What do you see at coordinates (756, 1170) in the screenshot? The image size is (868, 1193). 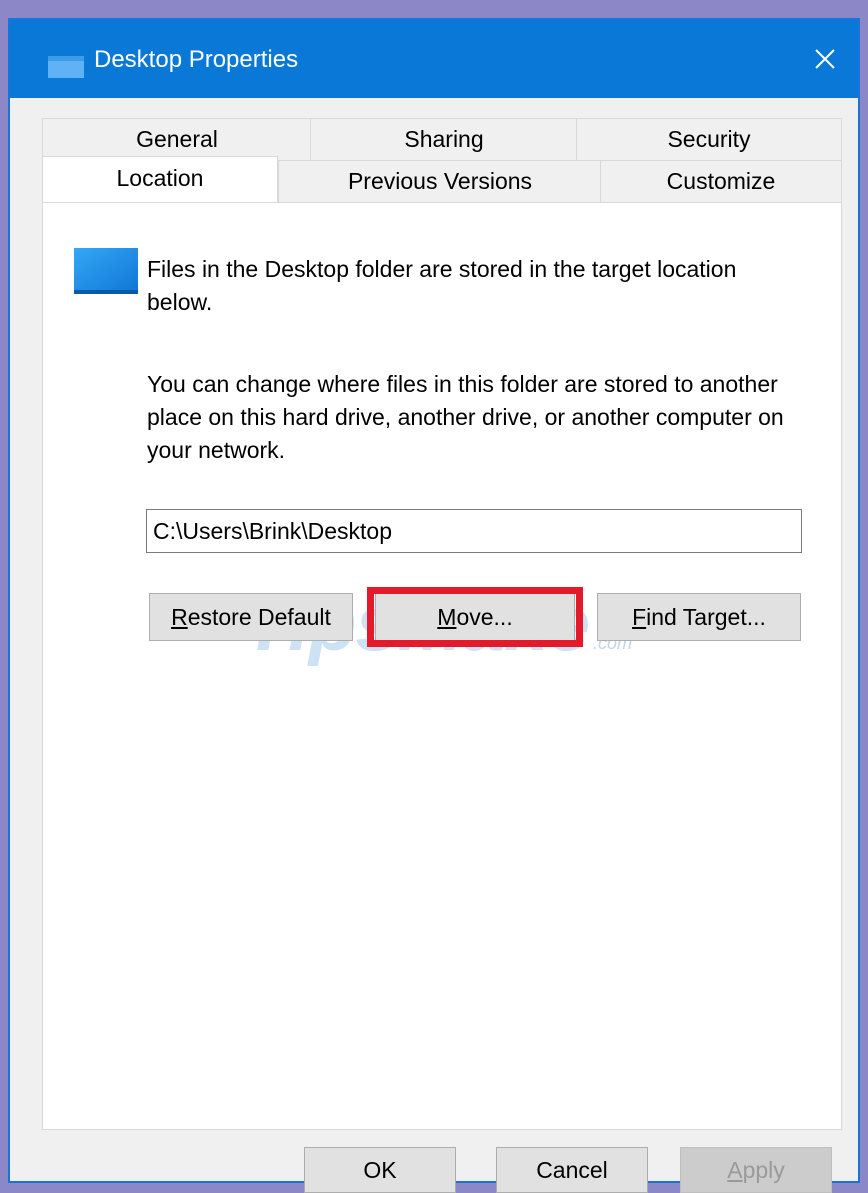 I see `apply-button: Apply` at bounding box center [756, 1170].